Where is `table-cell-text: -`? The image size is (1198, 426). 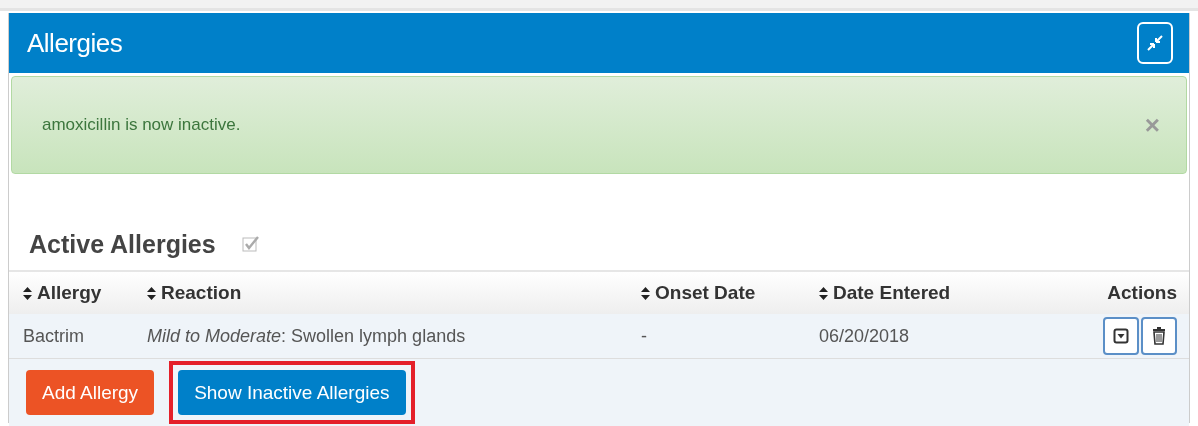 table-cell-text: - is located at coordinates (644, 336).